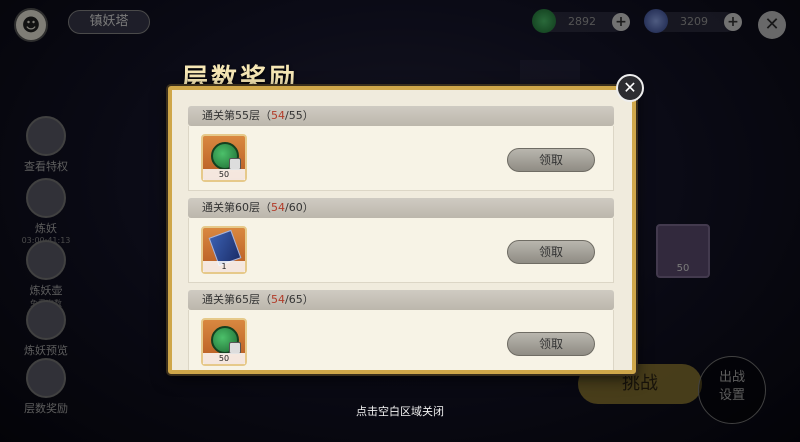 Image resolution: width=800 pixels, height=442 pixels. Describe the element at coordinates (236, 299) in the screenshot. I see `entry-label: 通关第65层（` at that location.